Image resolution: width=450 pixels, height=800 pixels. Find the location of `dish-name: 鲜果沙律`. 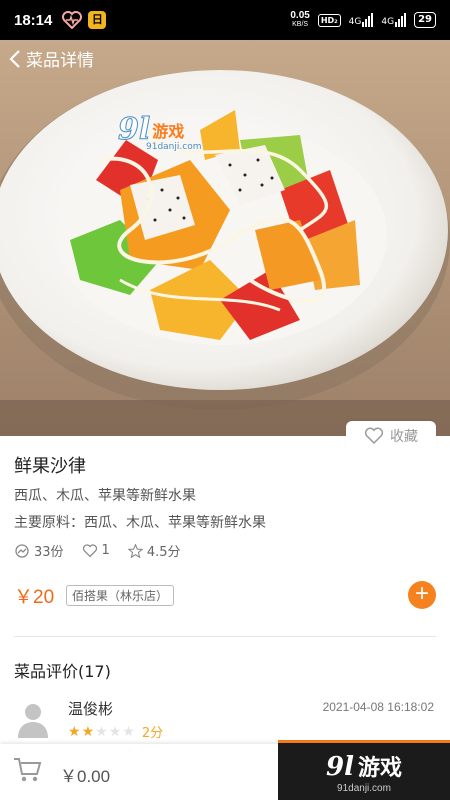

dish-name: 鲜果沙律 is located at coordinates (50, 466).